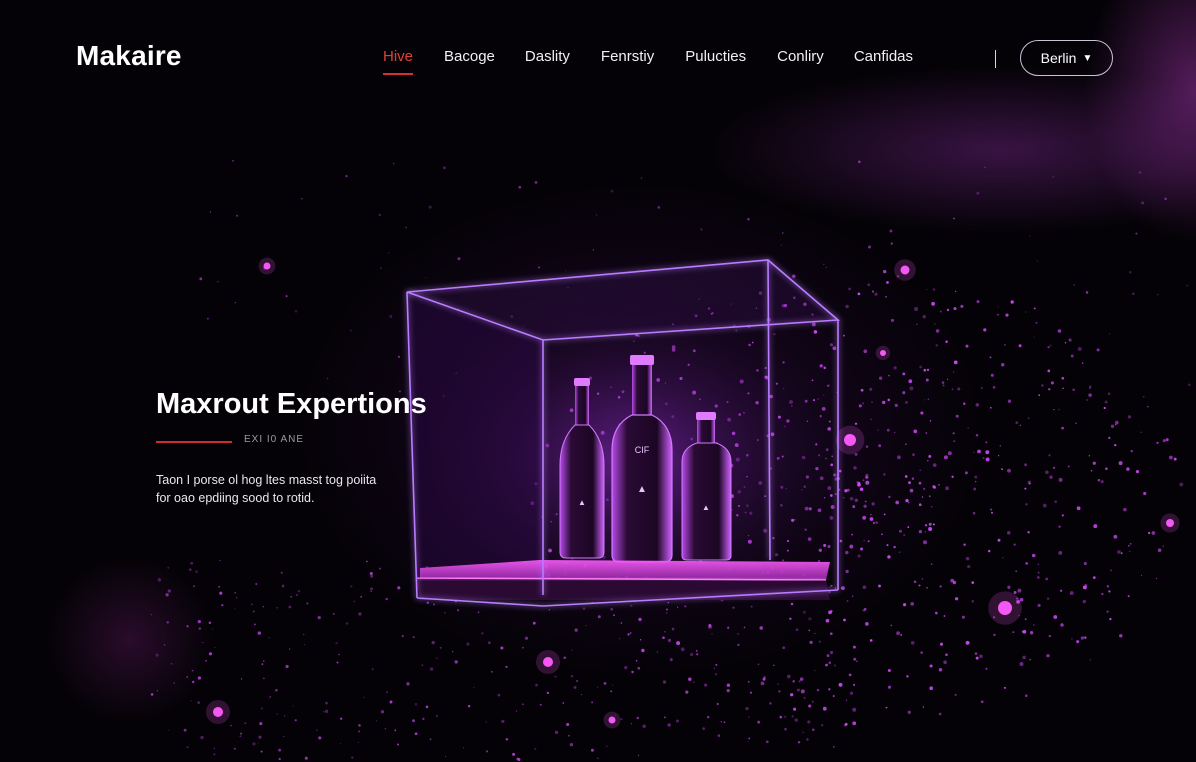  What do you see at coordinates (800, 61) in the screenshot?
I see `nav-item-6: Conliry` at bounding box center [800, 61].